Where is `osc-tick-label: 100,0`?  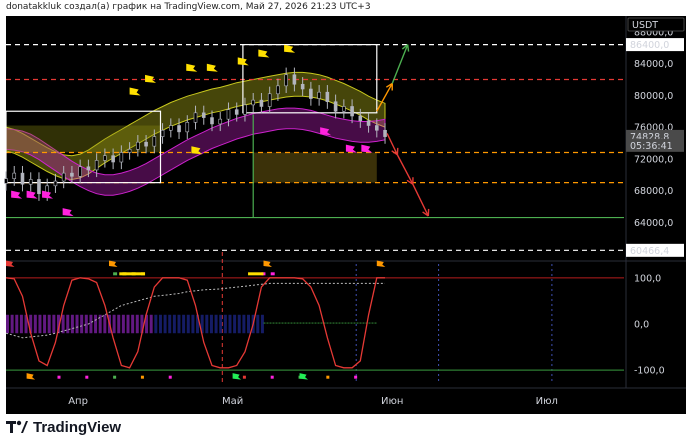
osc-tick-label: 100,0 is located at coordinates (647, 278).